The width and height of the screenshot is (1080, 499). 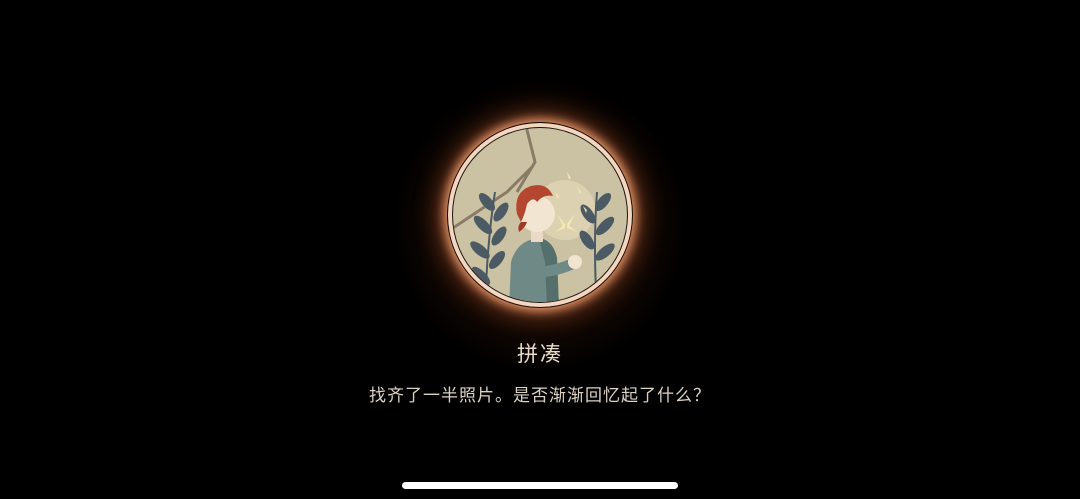 What do you see at coordinates (540, 354) in the screenshot?
I see `popup-title: 拼凑` at bounding box center [540, 354].